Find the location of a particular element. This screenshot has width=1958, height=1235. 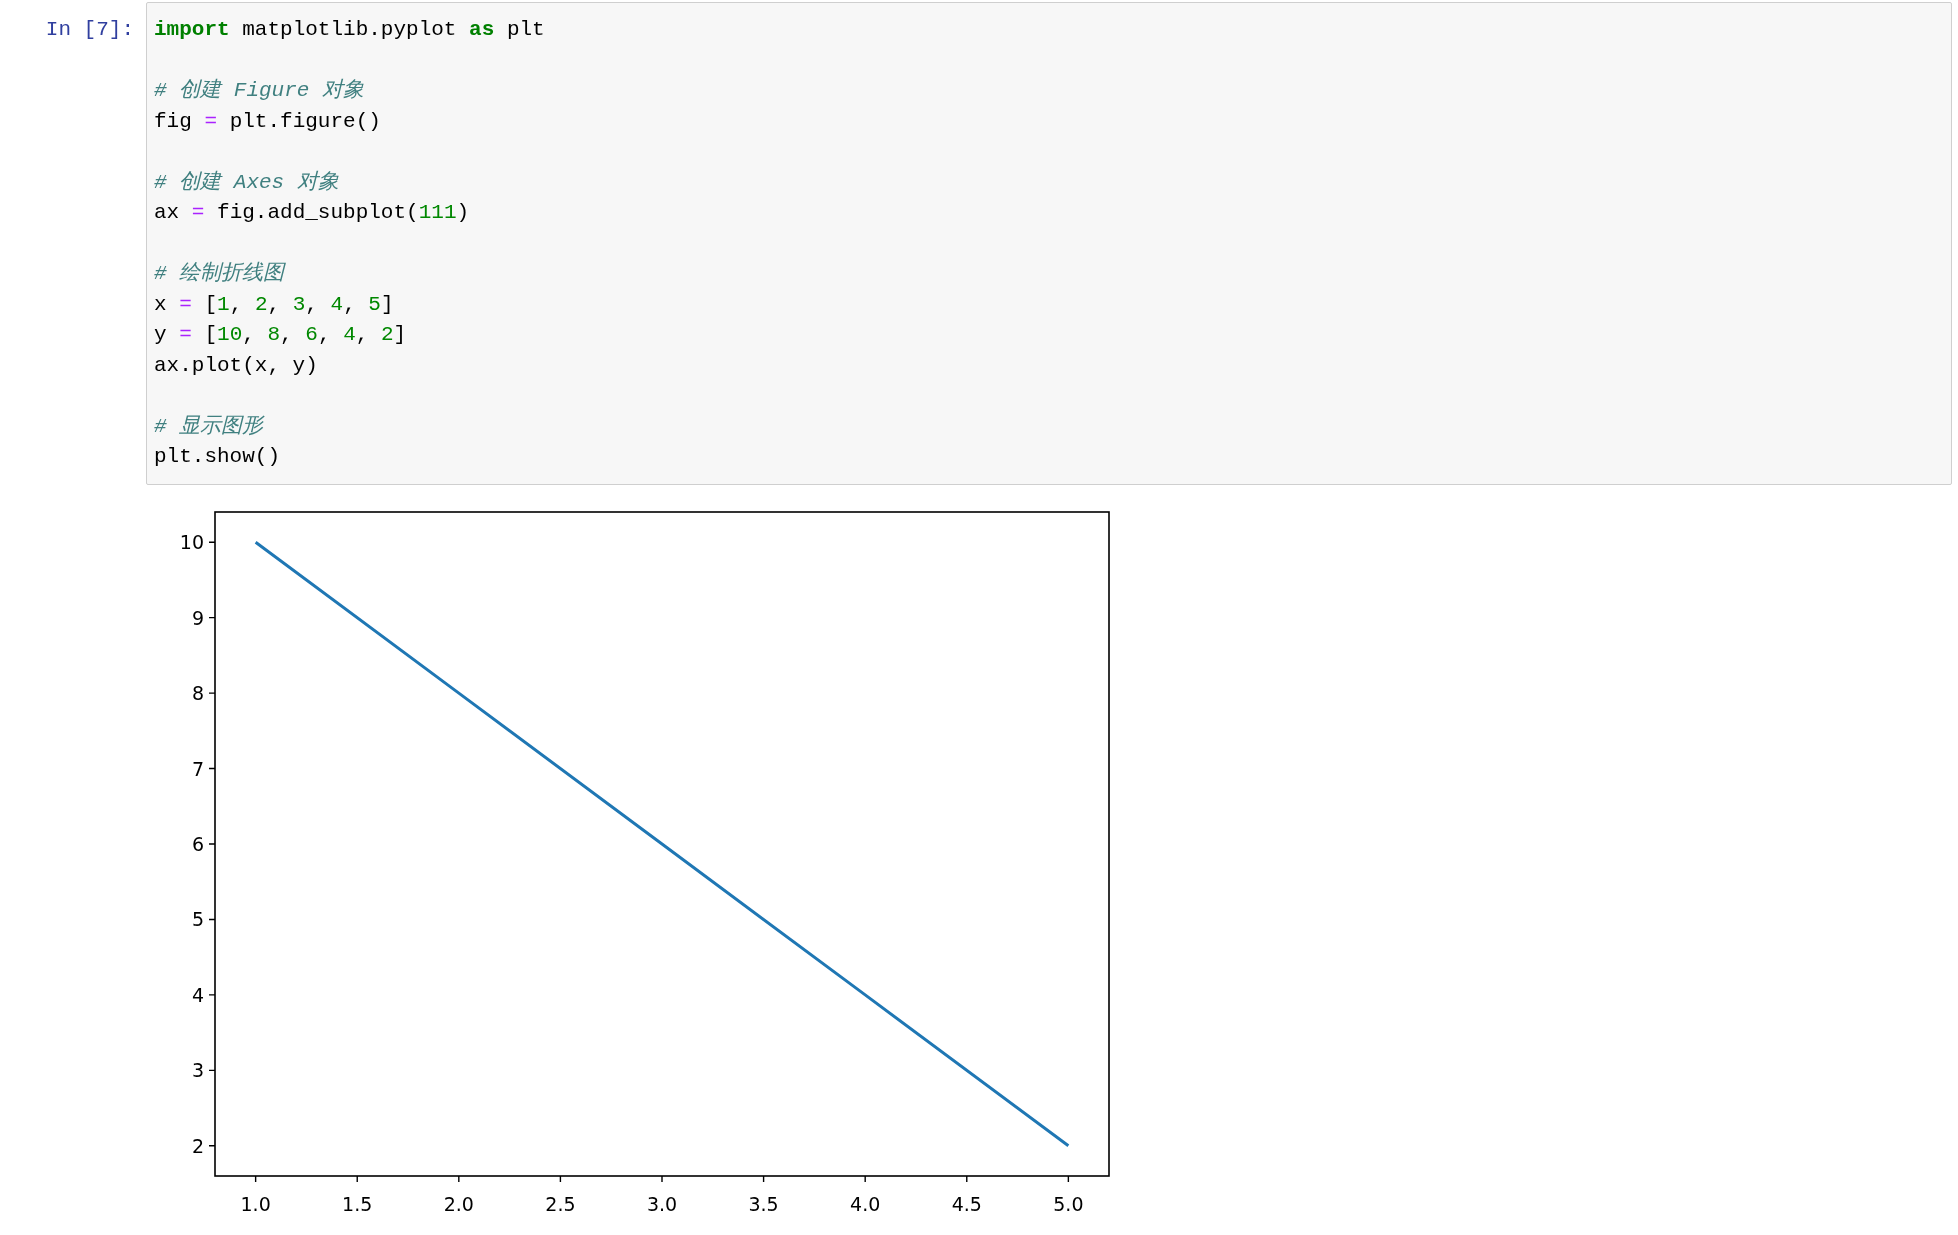

tick-label: 10 is located at coordinates (191, 541).